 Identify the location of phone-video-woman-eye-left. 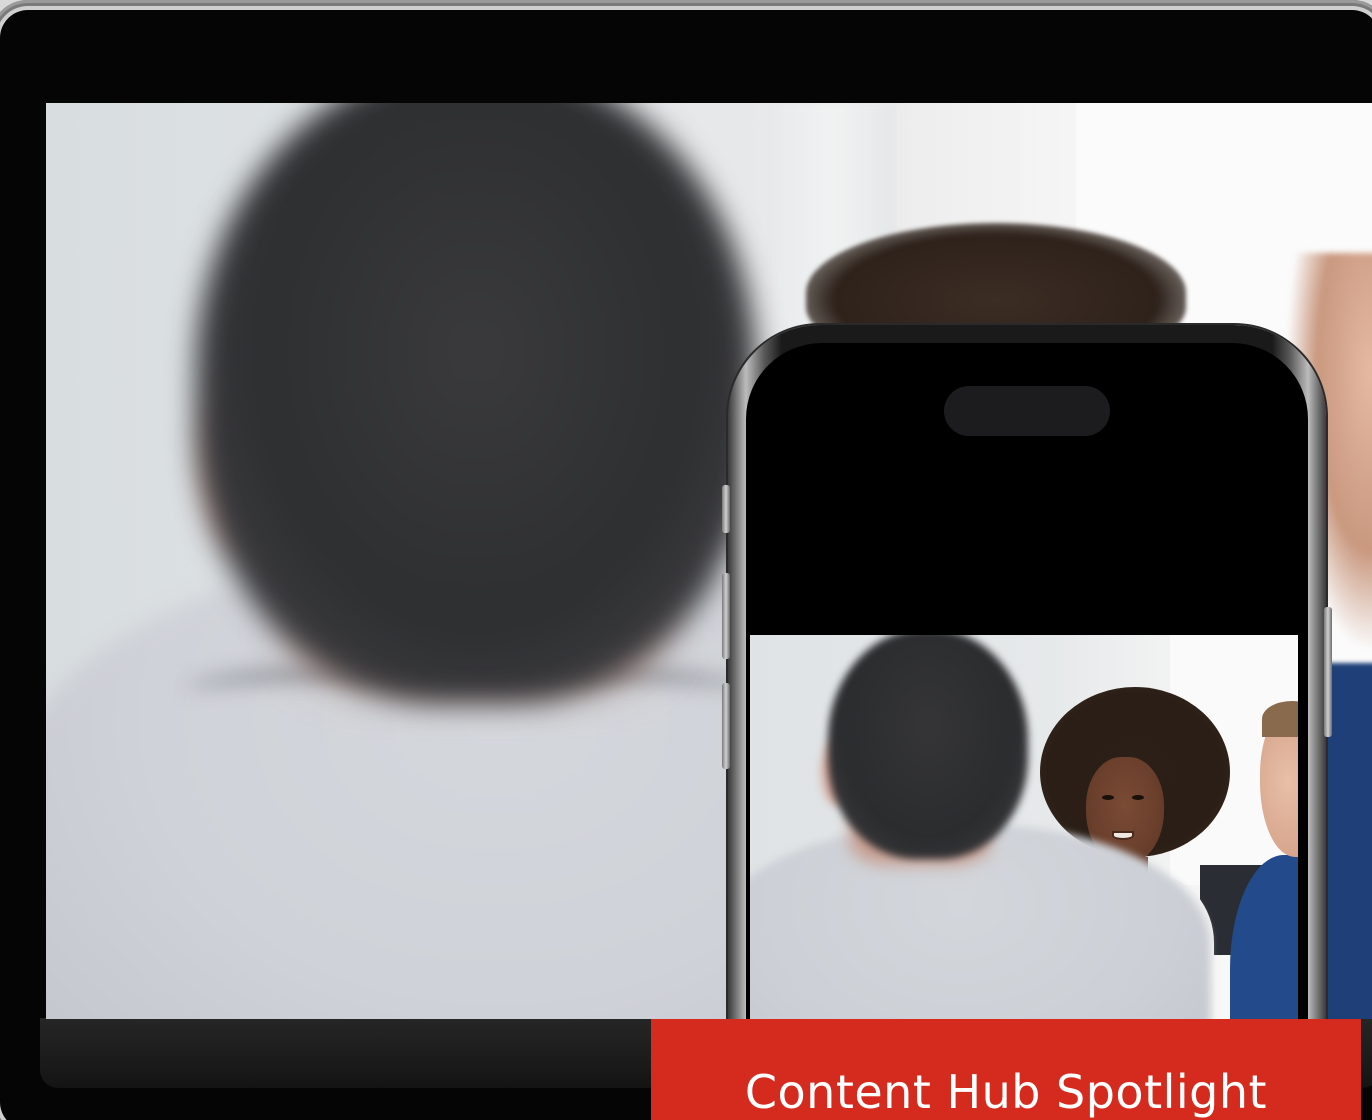
(1108, 797).